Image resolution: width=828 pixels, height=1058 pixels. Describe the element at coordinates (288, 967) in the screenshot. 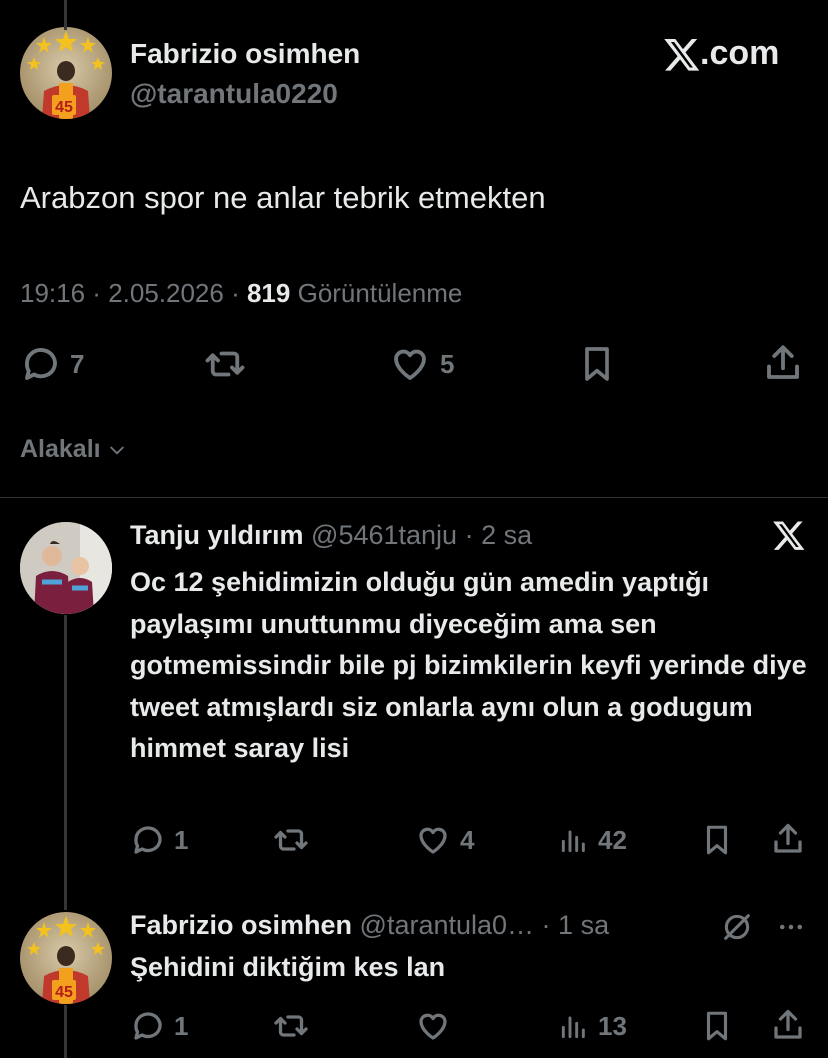

I see `reply-2-text: Şehidini diktiğim kes lan` at that location.